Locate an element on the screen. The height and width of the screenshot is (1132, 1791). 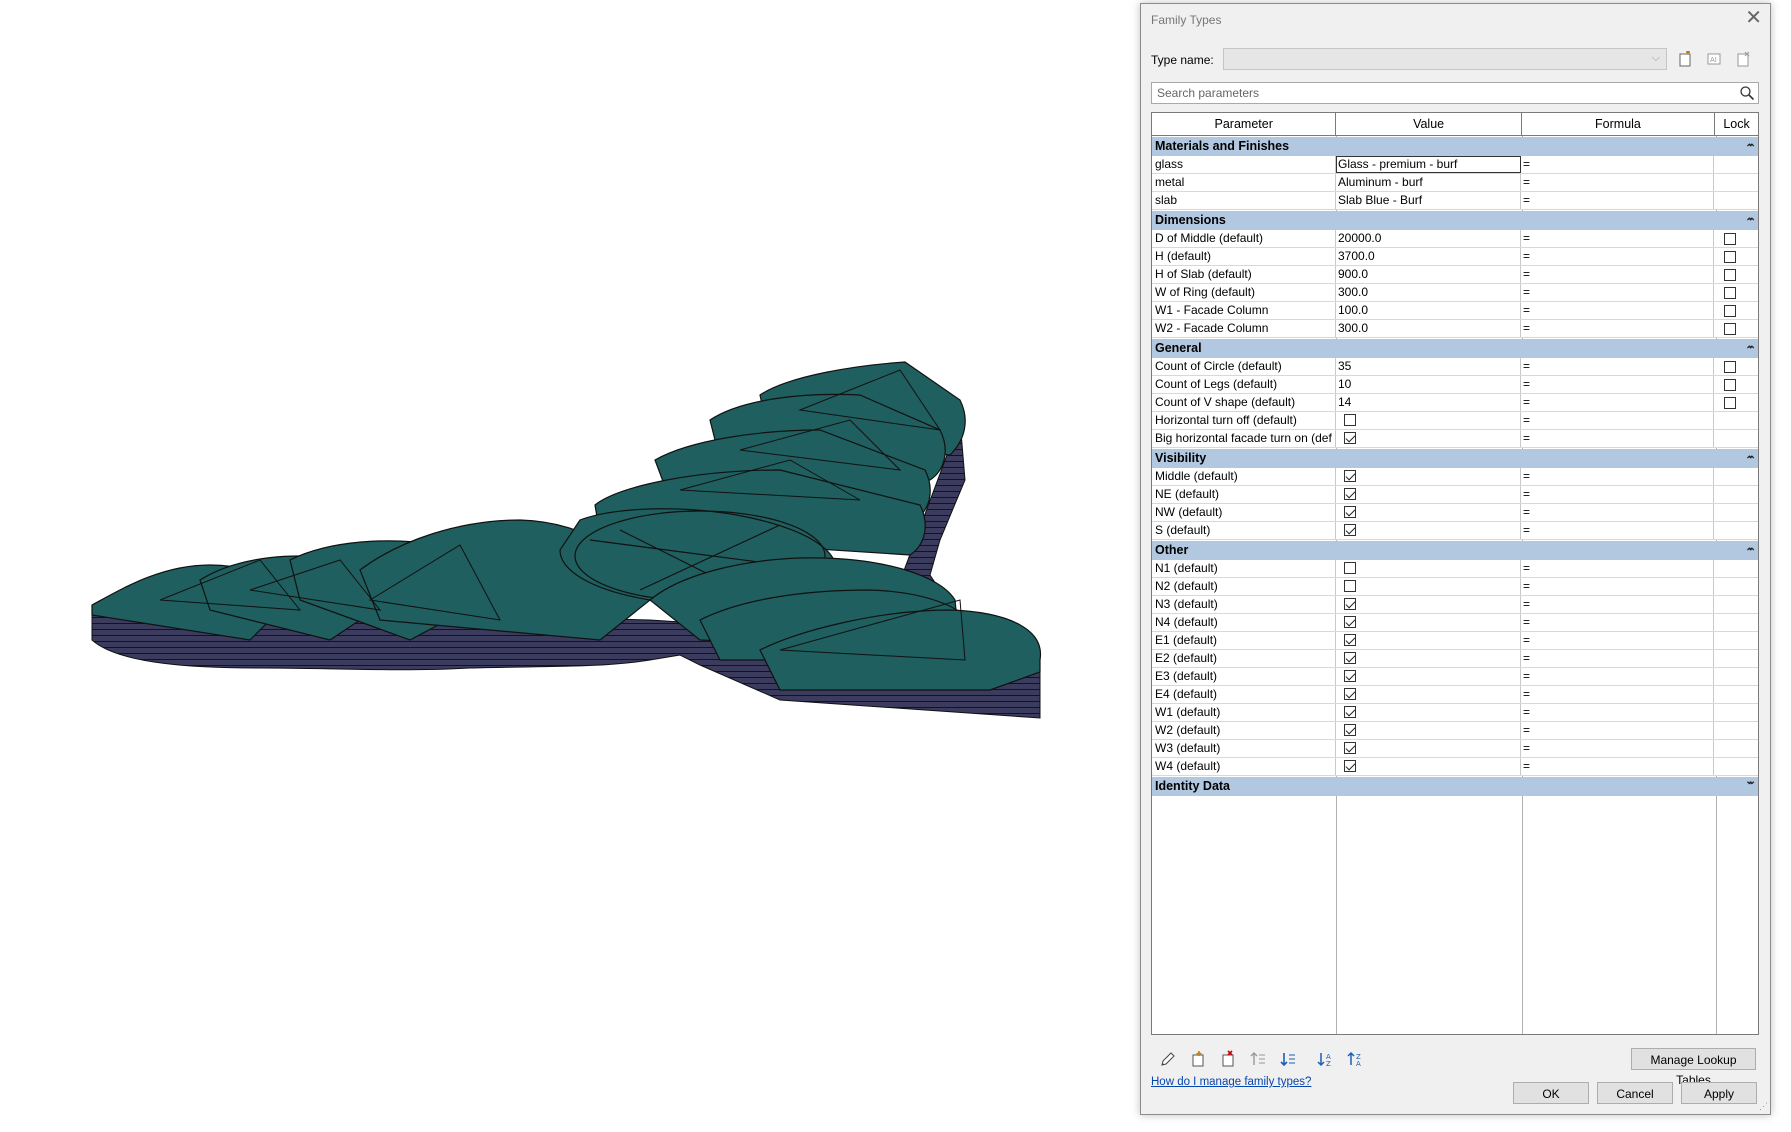
parameter-name: Count of Legs (default) is located at coordinates (1244, 384).